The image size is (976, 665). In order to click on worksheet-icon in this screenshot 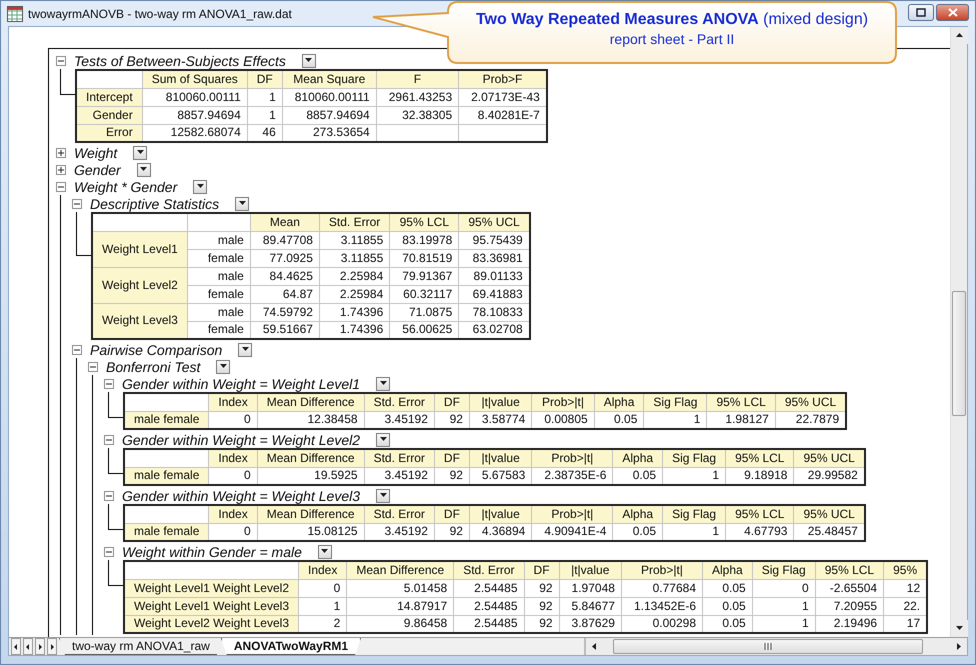, I will do `click(15, 14)`.